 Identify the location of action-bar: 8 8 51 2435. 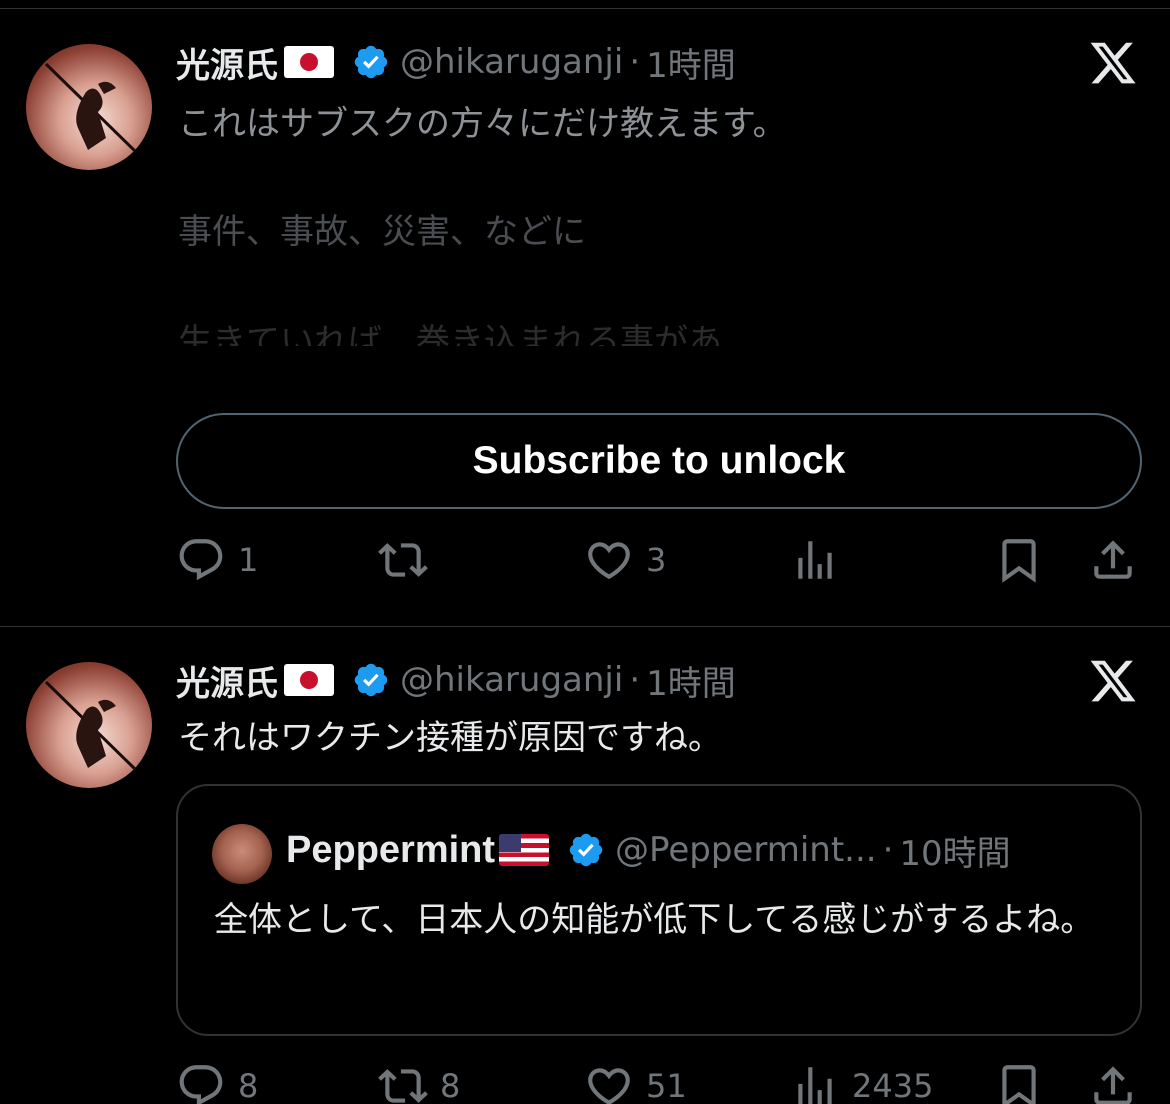
(661, 1080).